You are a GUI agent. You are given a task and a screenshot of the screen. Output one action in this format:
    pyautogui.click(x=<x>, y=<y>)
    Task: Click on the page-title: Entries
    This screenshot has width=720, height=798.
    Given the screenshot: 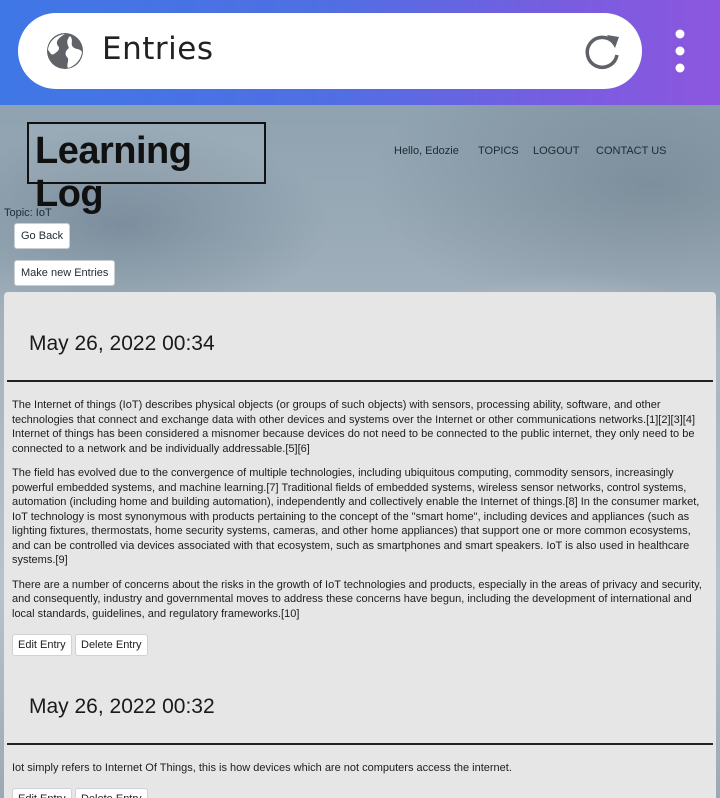 What is the action you would take?
    pyautogui.click(x=158, y=49)
    